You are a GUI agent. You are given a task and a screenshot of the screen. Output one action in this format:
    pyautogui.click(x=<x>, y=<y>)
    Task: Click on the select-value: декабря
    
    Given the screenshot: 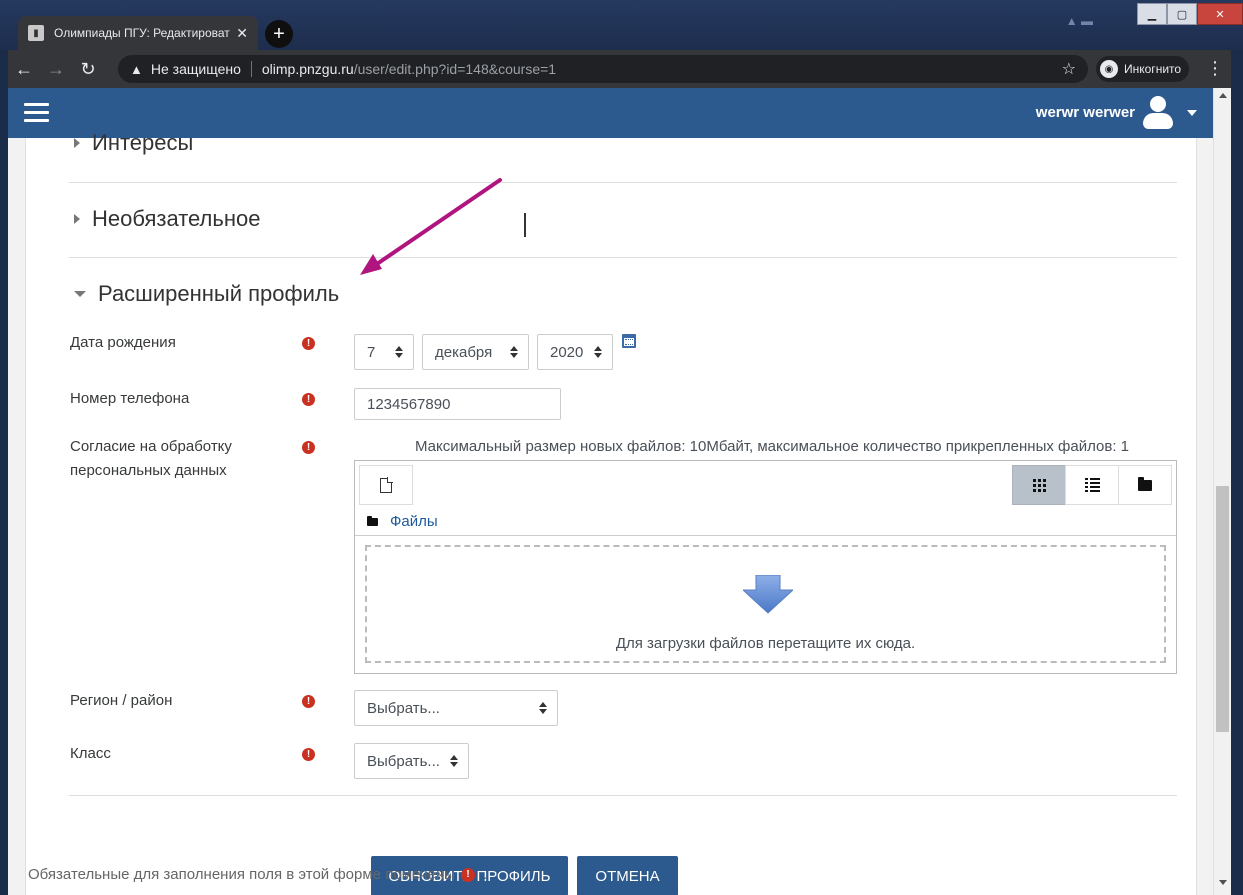 What is the action you would take?
    pyautogui.click(x=464, y=352)
    